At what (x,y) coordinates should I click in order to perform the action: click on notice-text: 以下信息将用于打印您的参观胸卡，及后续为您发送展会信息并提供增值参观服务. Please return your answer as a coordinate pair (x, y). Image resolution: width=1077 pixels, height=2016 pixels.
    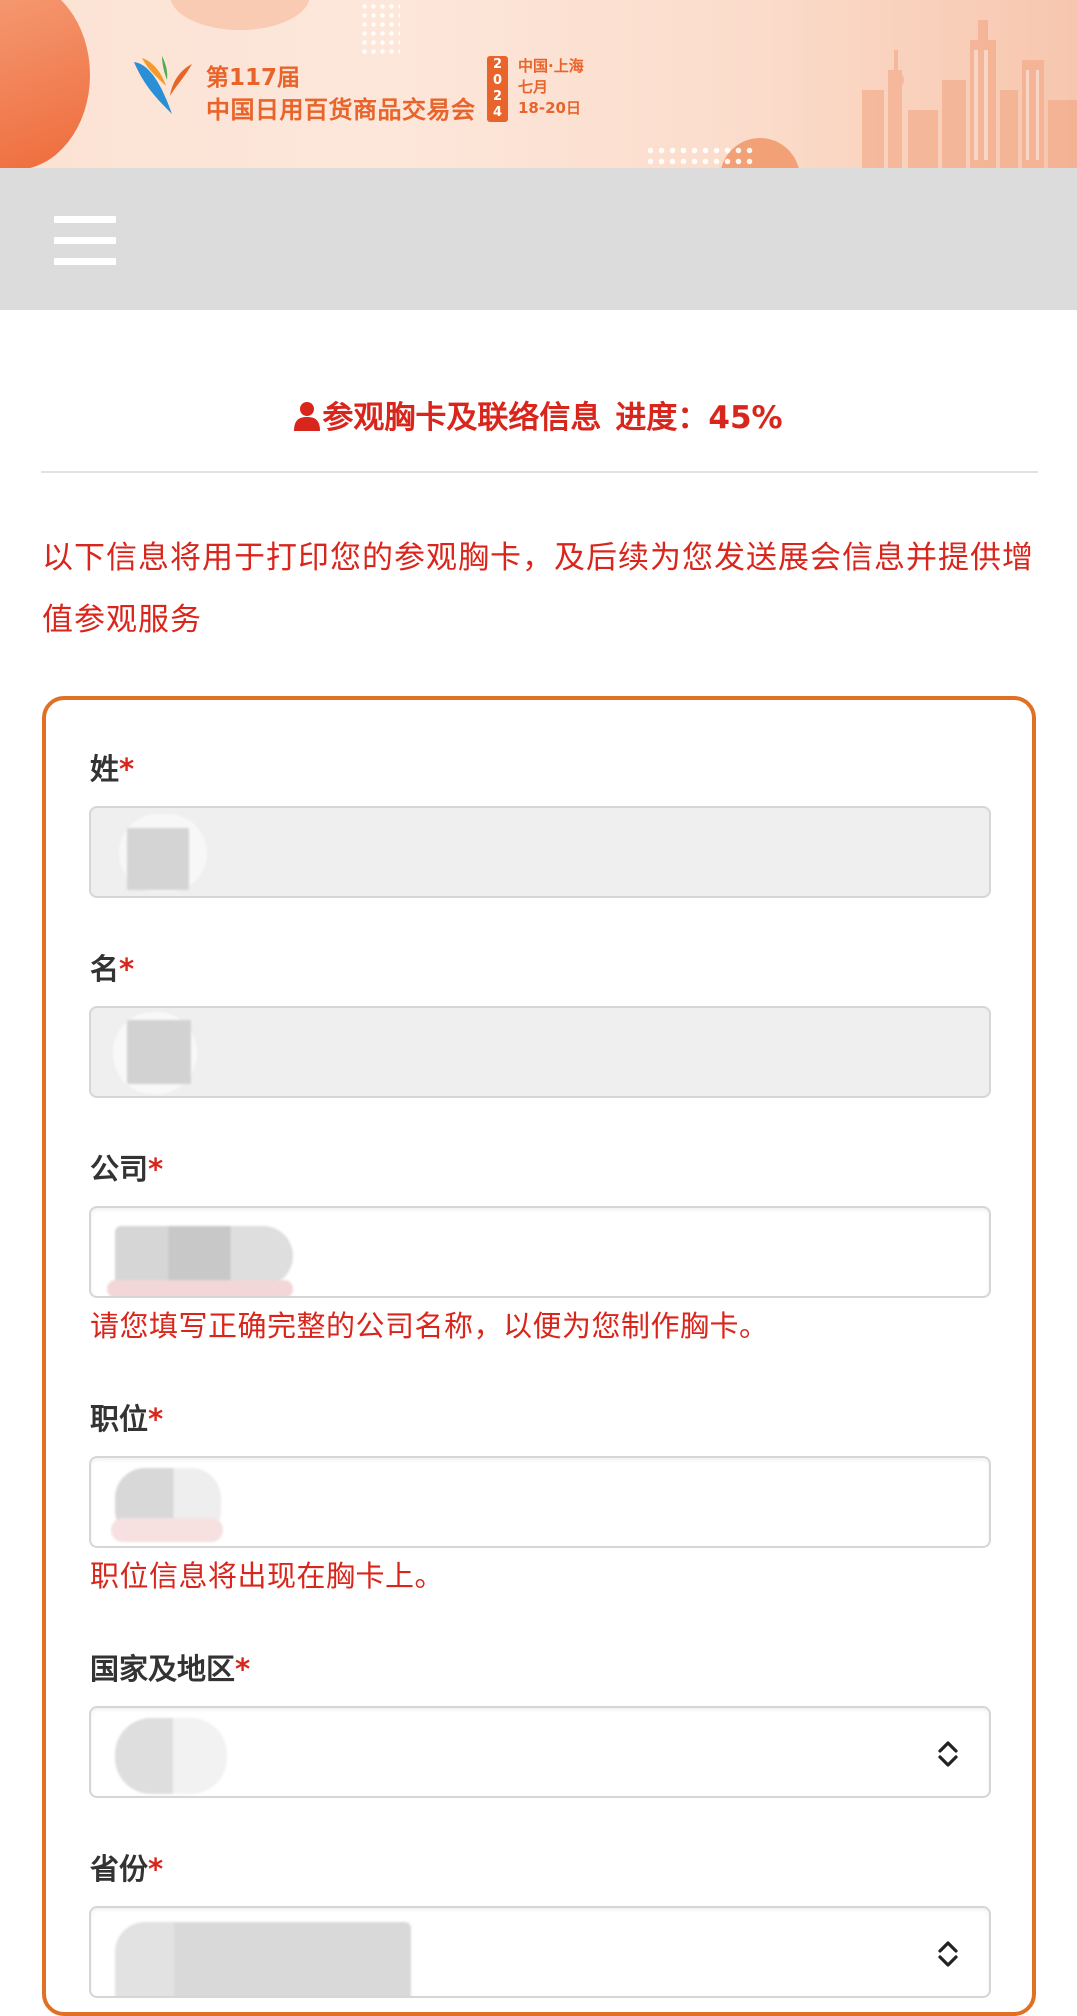
    Looking at the image, I should click on (538, 589).